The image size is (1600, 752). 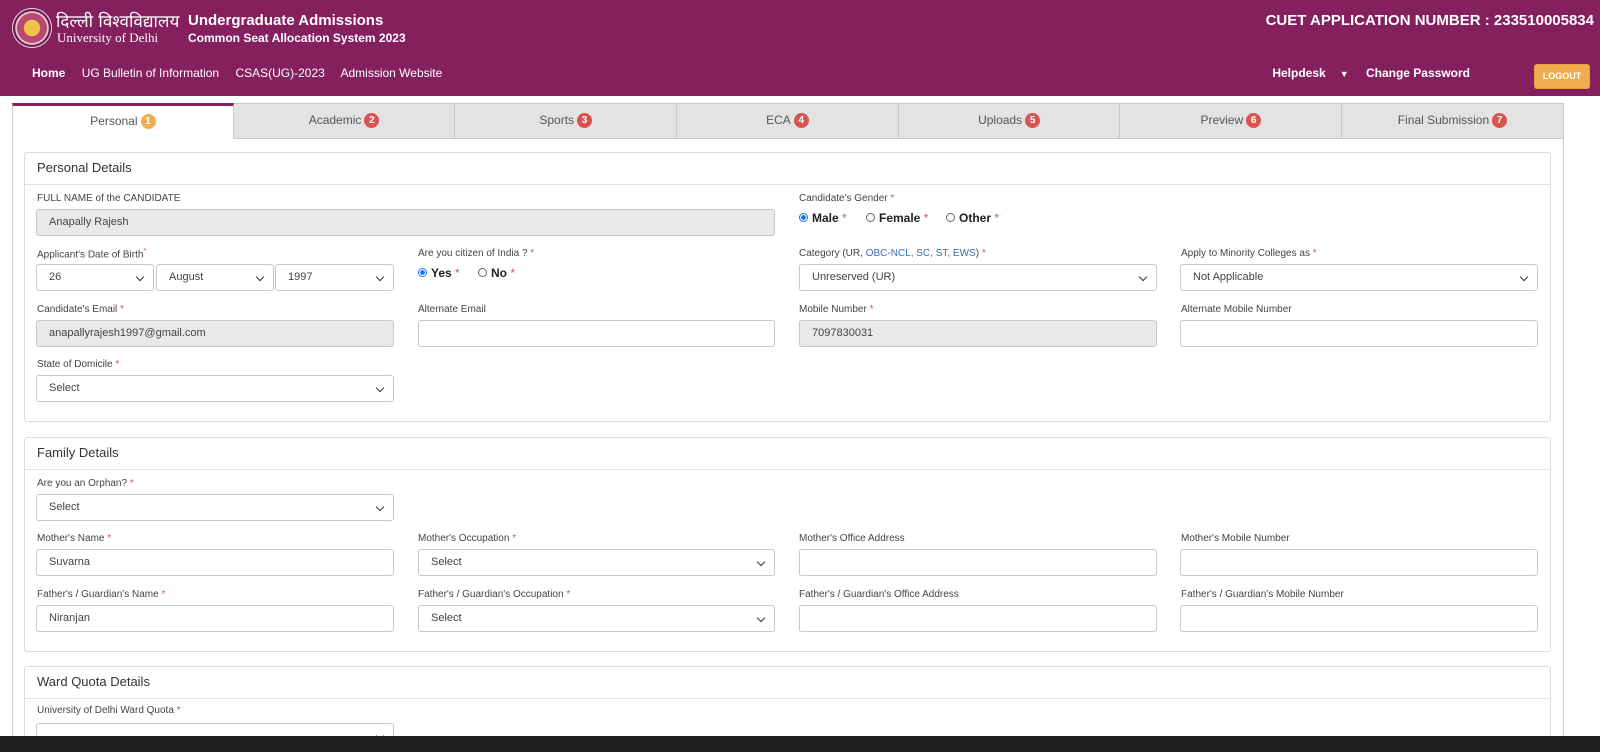 I want to click on minority-select: Not Applicable, so click(x=1359, y=277).